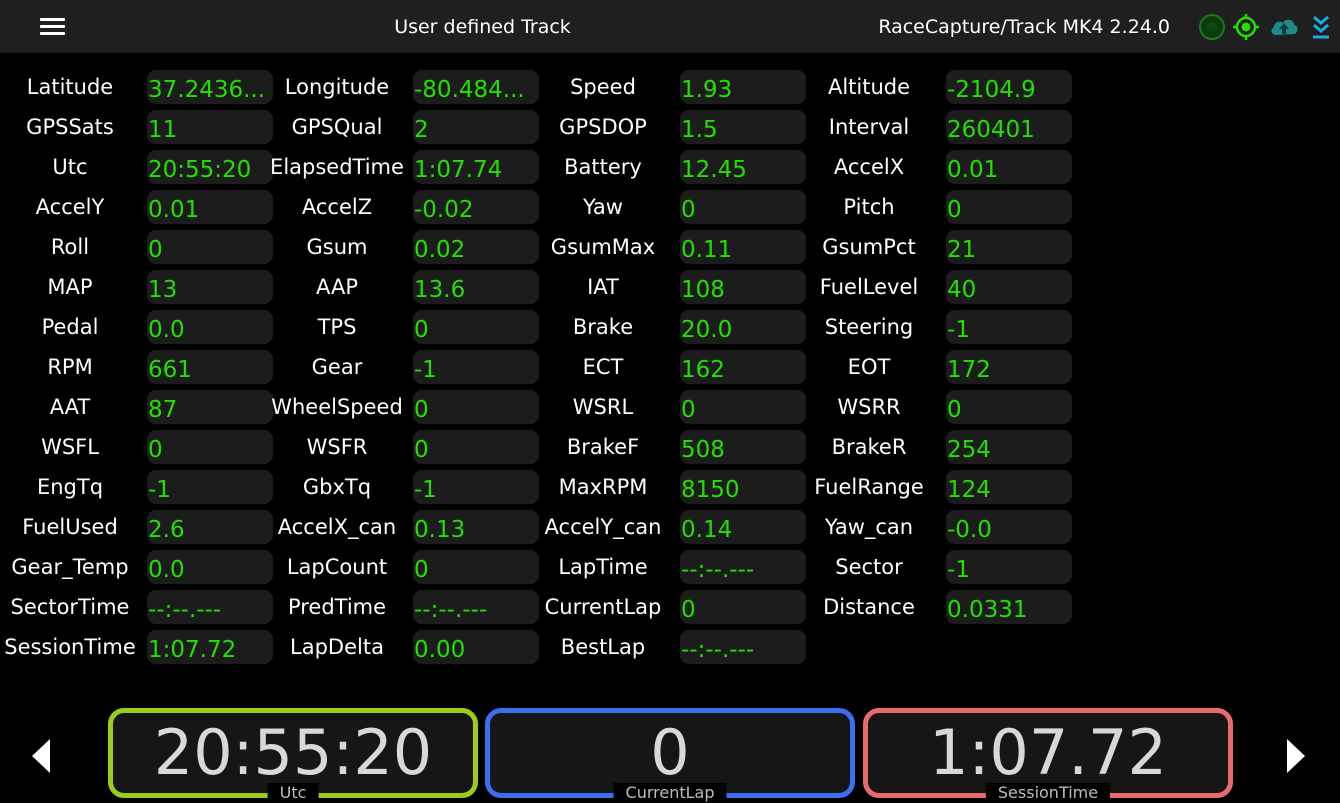  I want to click on sensor-value: 13, so click(210, 287).